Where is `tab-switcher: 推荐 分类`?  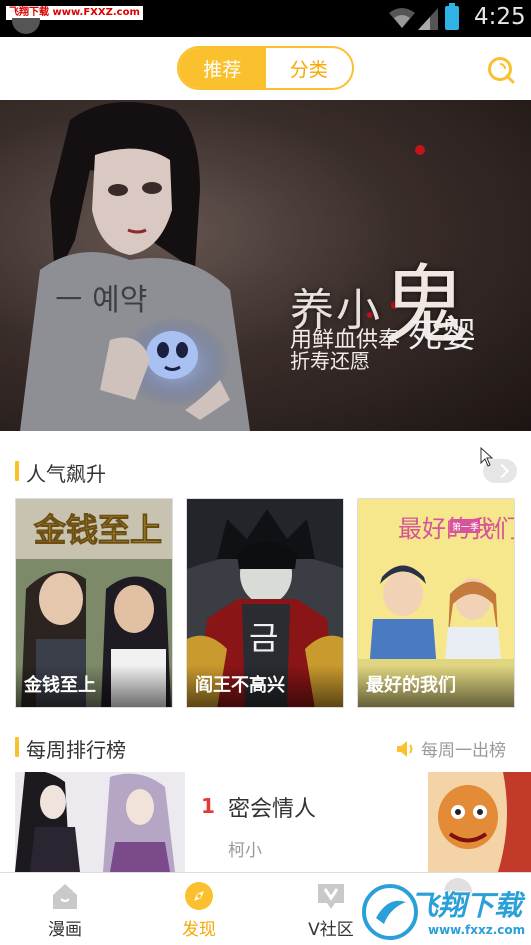 tab-switcher: 推荐 分类 is located at coordinates (265, 68).